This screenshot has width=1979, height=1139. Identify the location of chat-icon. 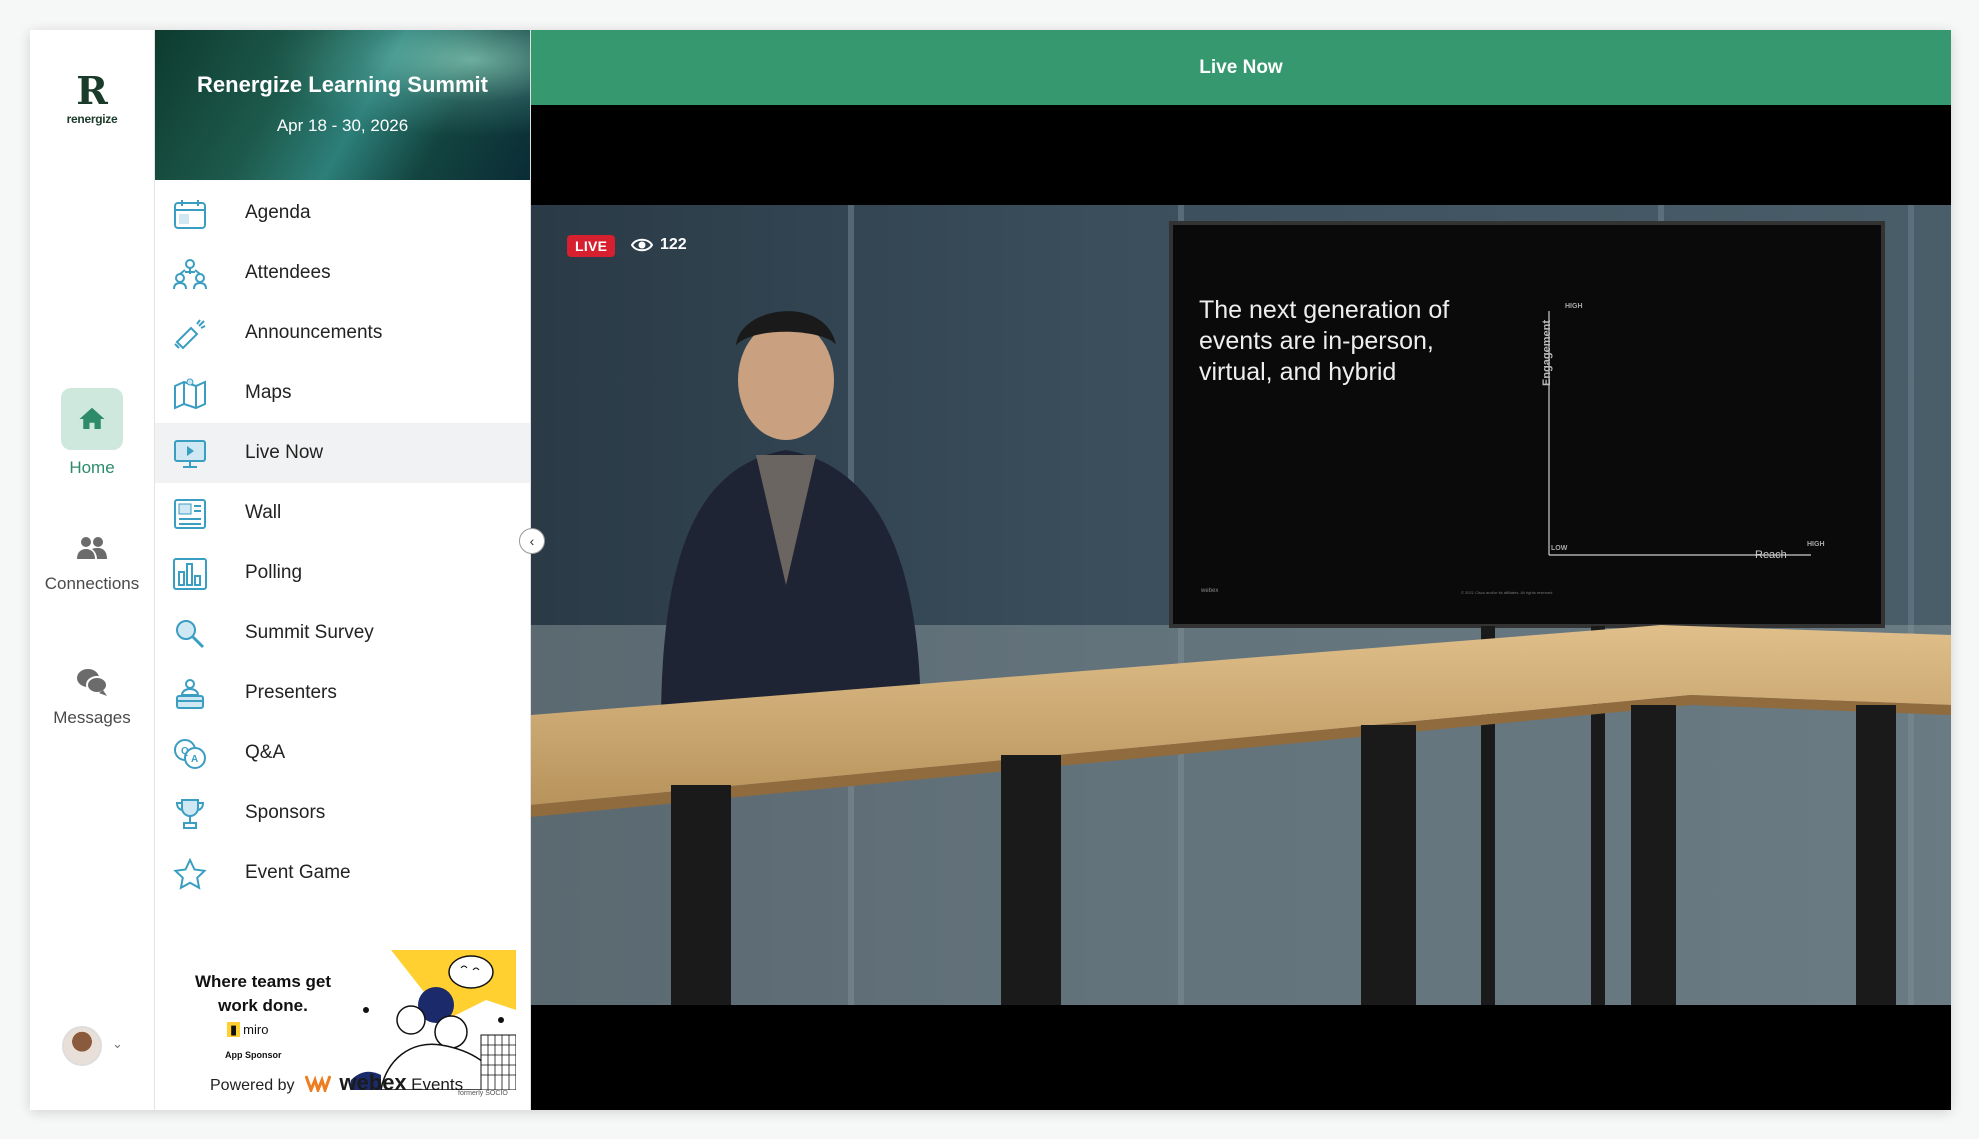
(92, 682).